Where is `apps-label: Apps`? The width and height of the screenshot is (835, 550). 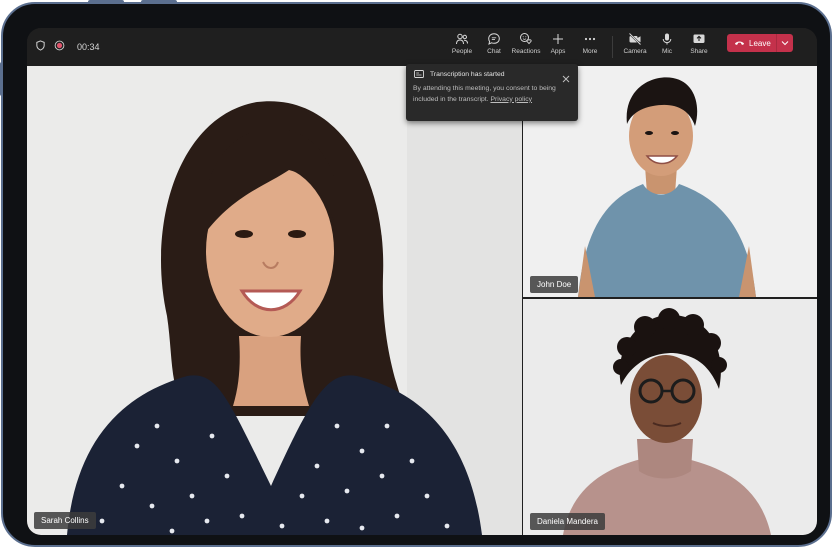 apps-label: Apps is located at coordinates (558, 51).